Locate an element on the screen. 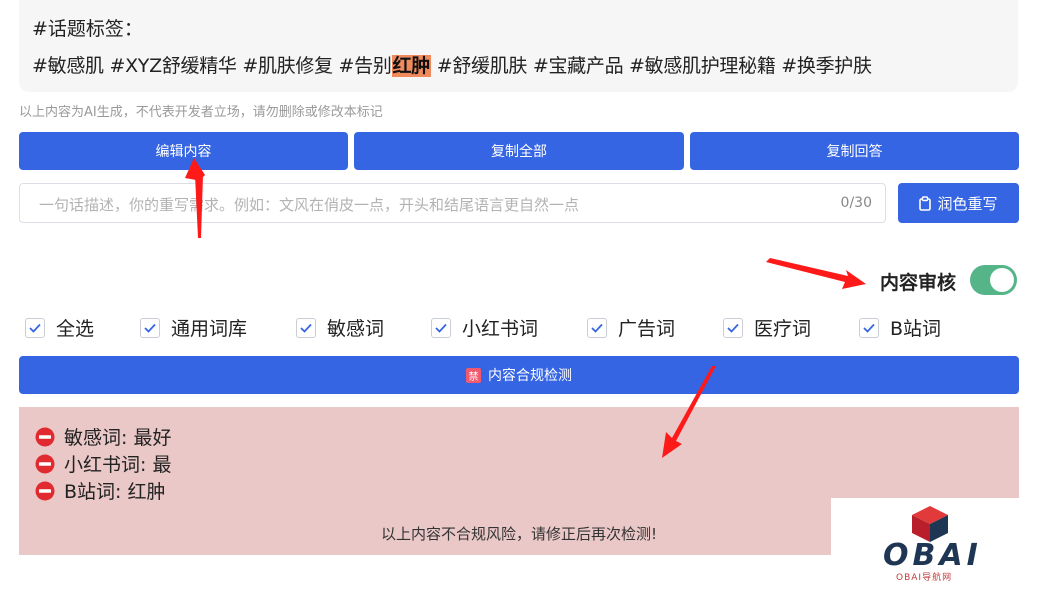  checkbox-label: B站词 is located at coordinates (916, 329).